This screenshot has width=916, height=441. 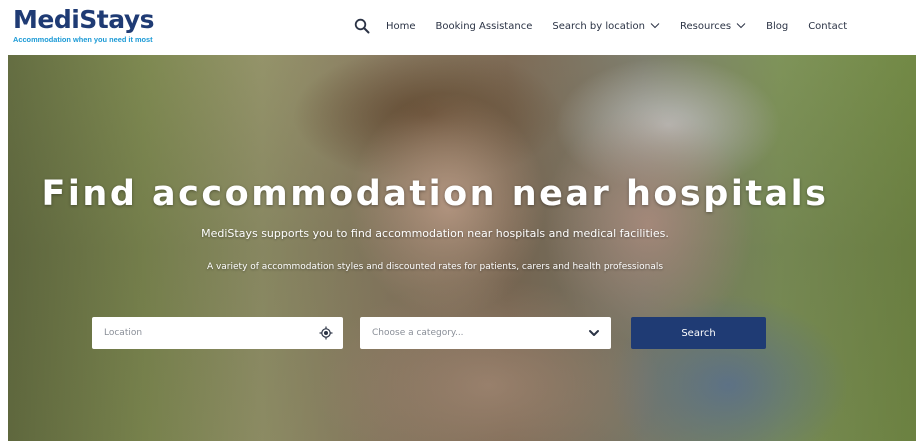 I want to click on nav-item-home: Home, so click(x=401, y=26).